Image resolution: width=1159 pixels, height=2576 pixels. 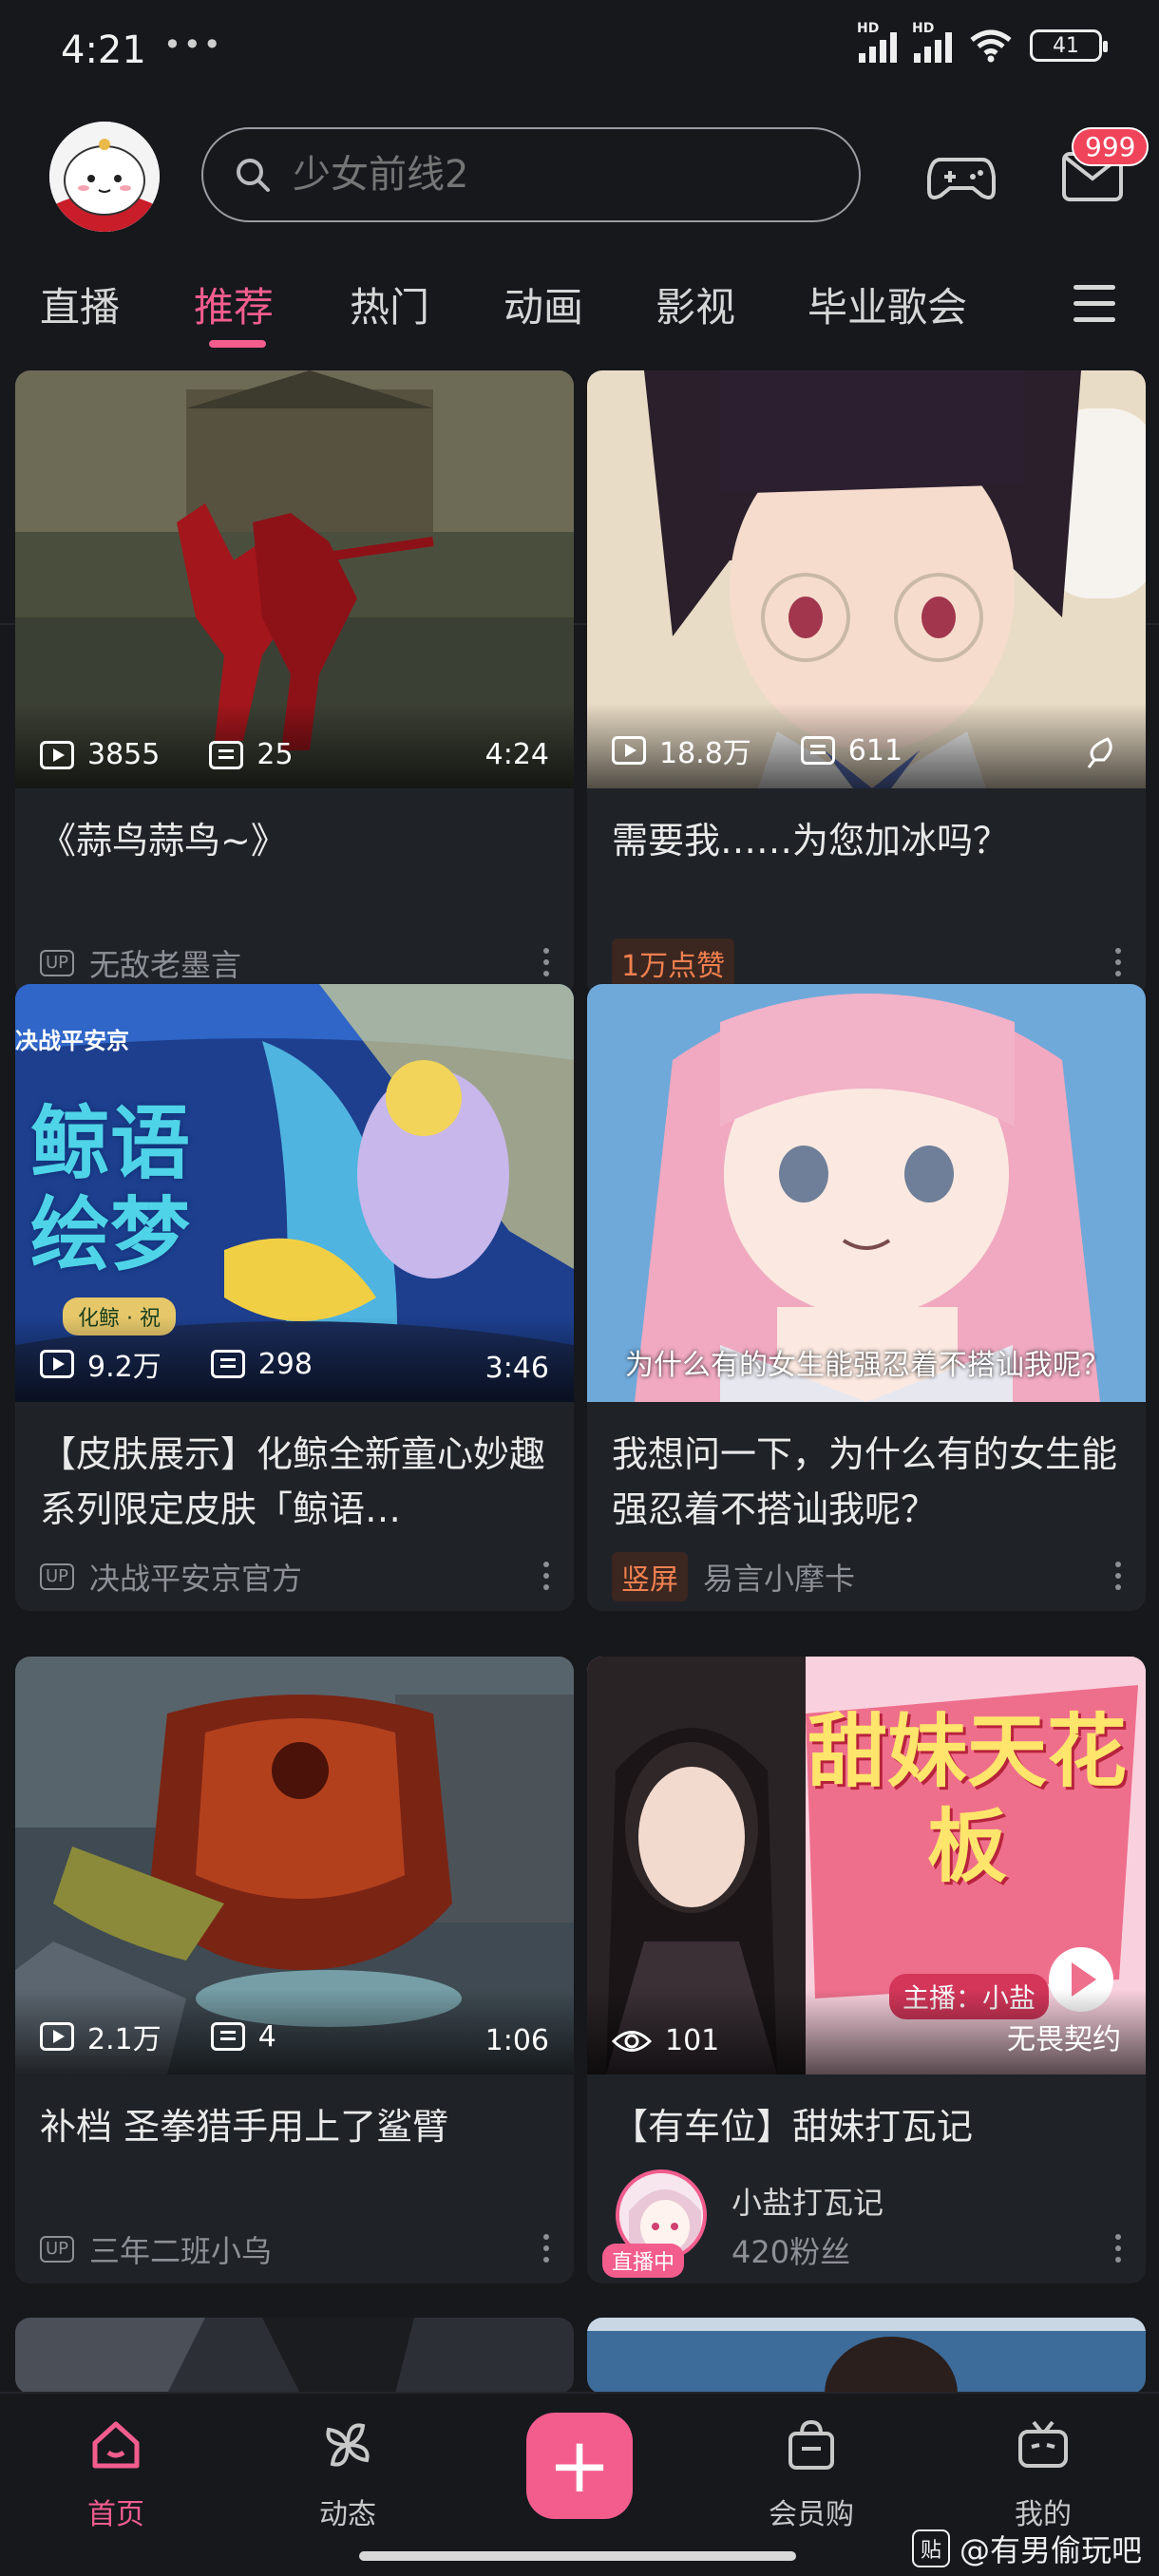 What do you see at coordinates (1111, 146) in the screenshot?
I see `notification-badge: 999` at bounding box center [1111, 146].